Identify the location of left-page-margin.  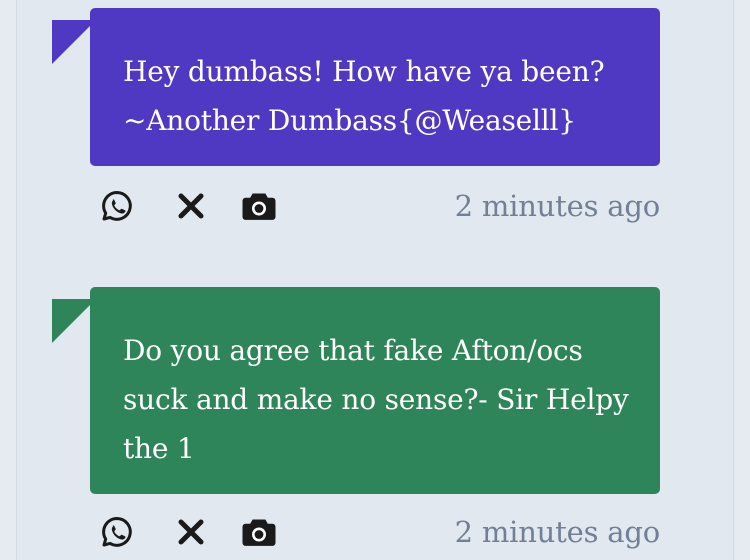
(8, 280).